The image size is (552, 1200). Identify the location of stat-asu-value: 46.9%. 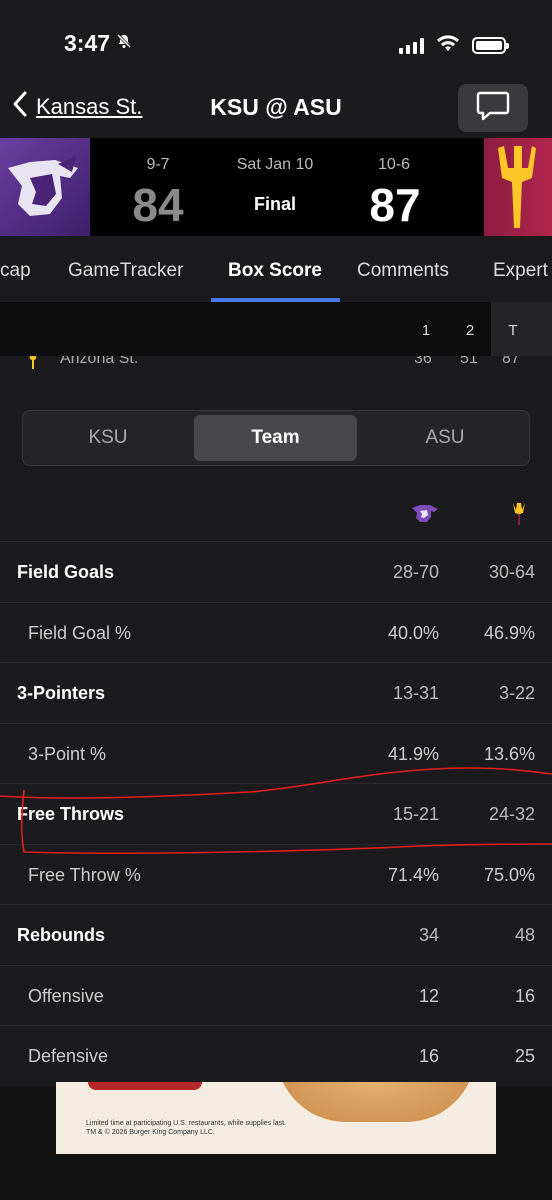
(509, 632).